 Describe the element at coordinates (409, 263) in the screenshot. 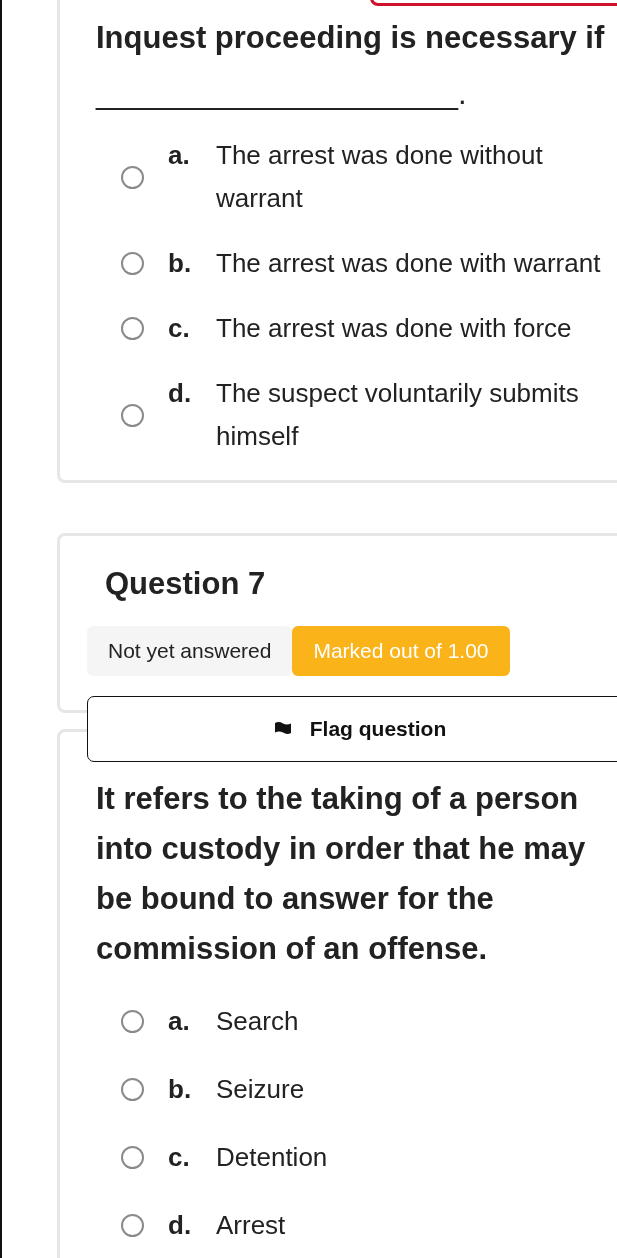

I see `option-text: The arrest was done with warrant` at that location.